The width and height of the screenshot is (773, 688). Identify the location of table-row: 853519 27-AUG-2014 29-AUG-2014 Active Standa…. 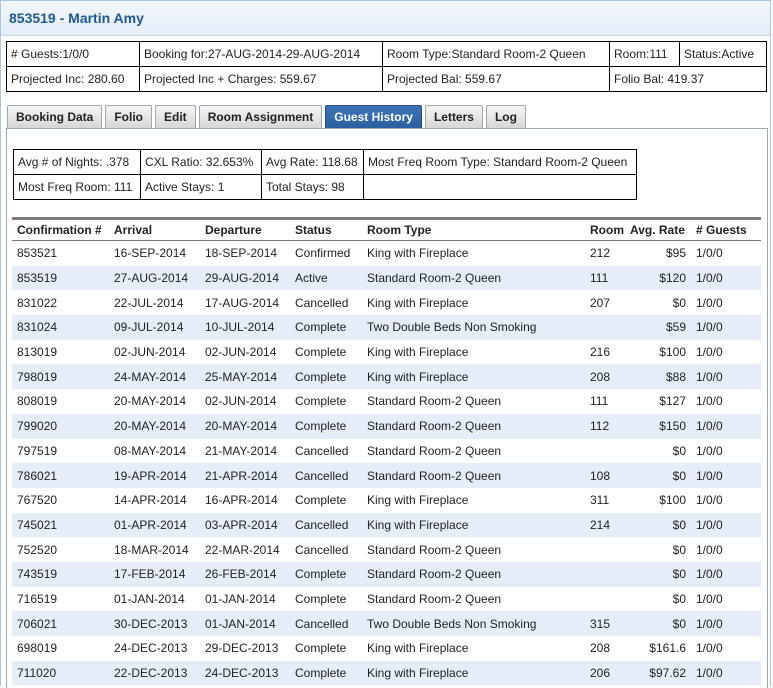
(386, 278).